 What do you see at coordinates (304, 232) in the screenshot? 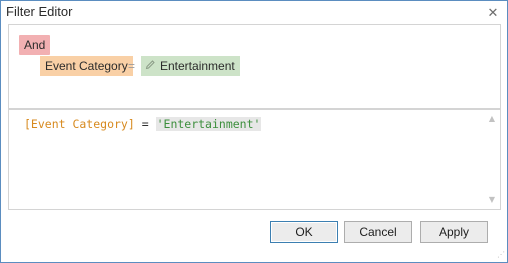
I see `ok-button: OK` at bounding box center [304, 232].